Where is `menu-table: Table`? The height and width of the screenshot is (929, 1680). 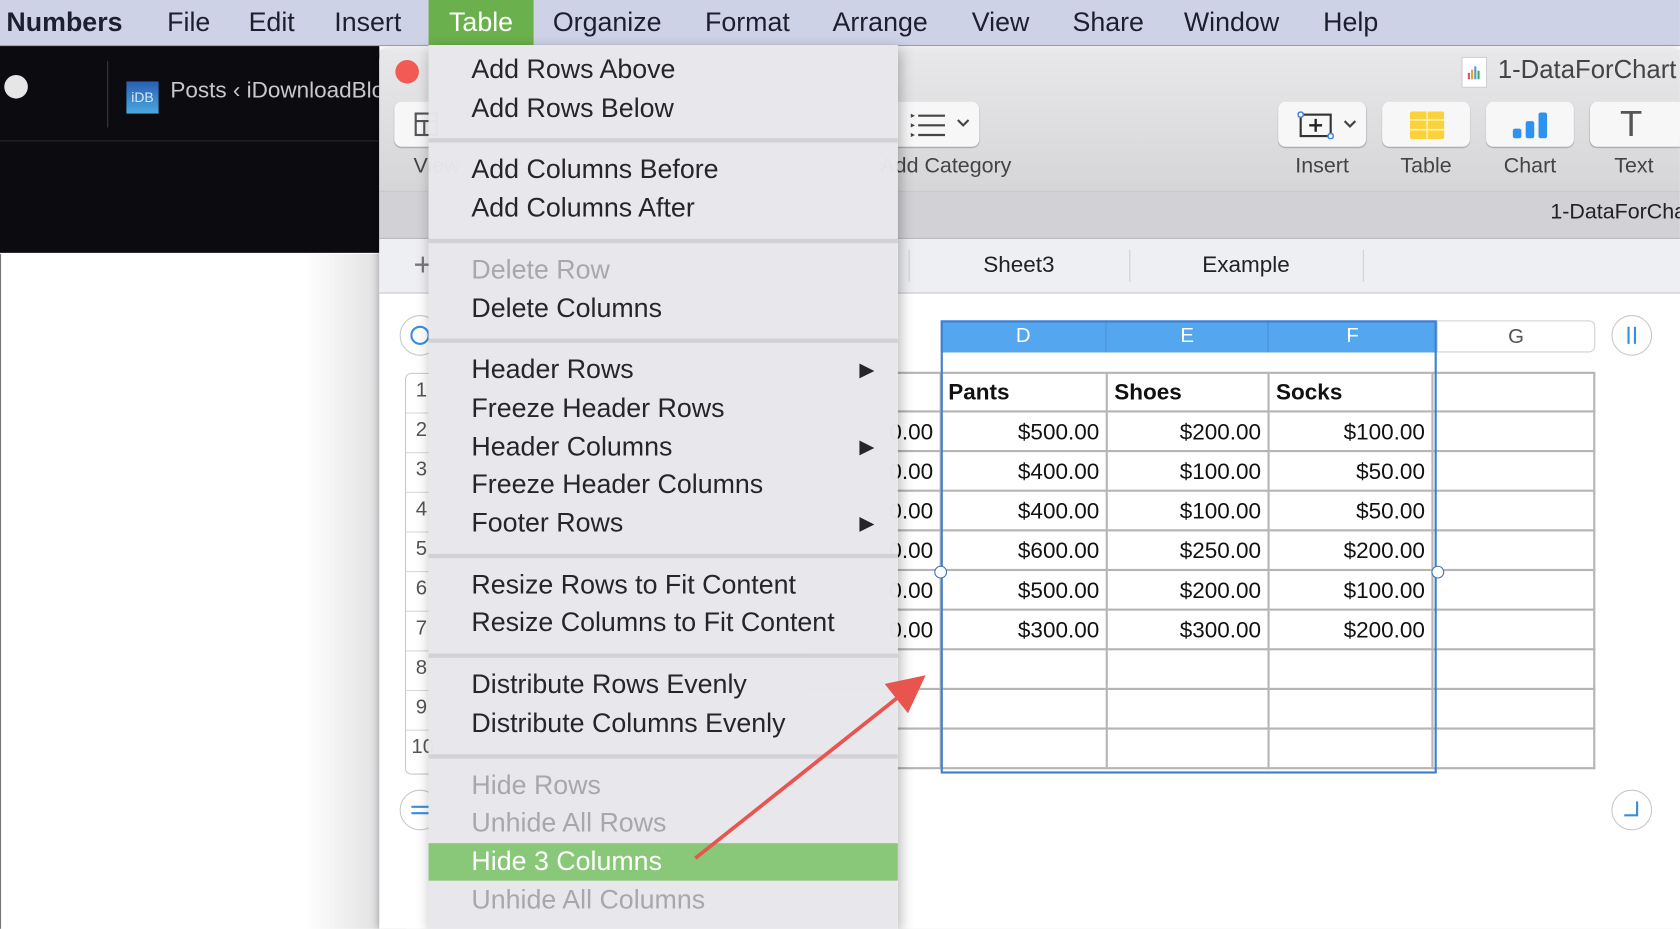 menu-table: Table is located at coordinates (481, 22).